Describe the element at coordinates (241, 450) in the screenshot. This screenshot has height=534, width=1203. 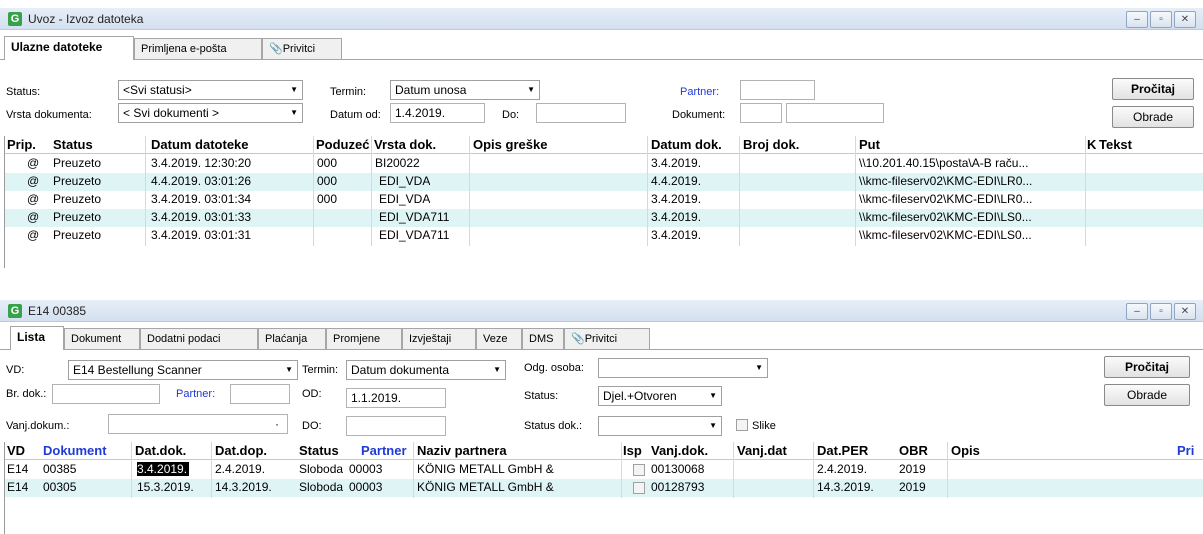
I see `col-dat-dop: Dat.dop.` at that location.